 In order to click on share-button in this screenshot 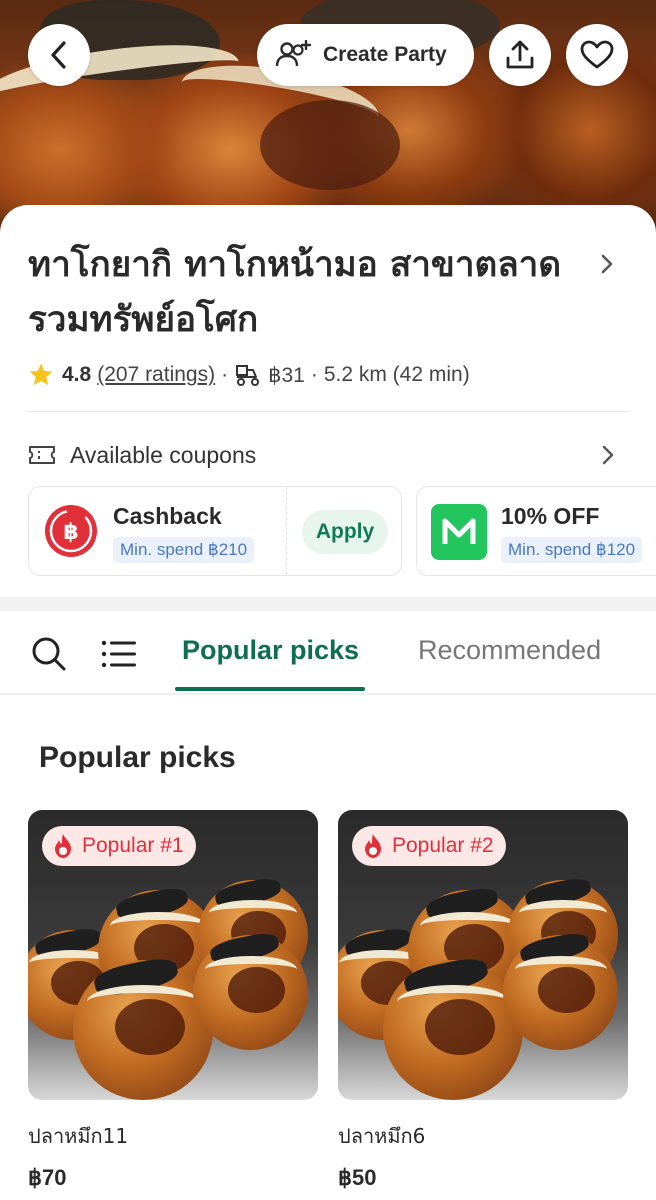, I will do `click(520, 55)`.